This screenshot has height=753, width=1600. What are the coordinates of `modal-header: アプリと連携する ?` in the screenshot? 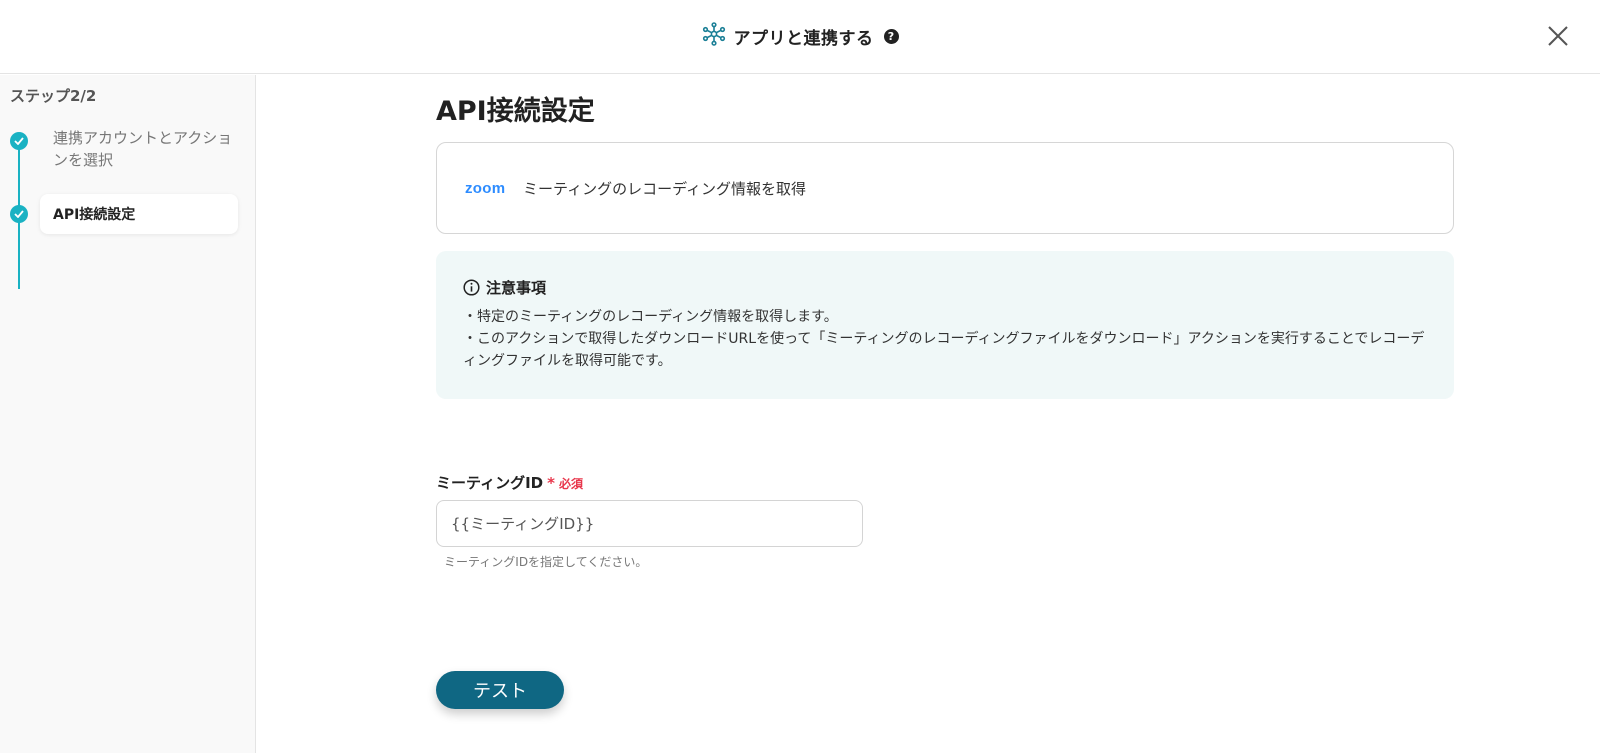 It's located at (800, 37).